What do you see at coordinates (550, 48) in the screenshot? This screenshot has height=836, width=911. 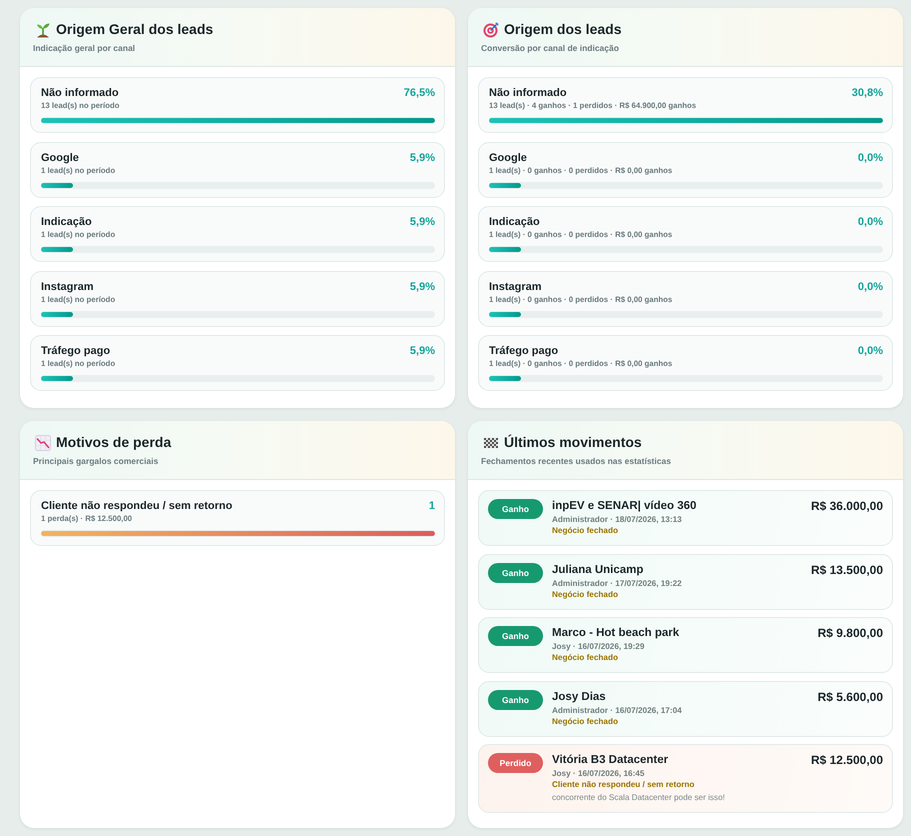 I see `card-subtitle: Conversão por canal de indicação` at bounding box center [550, 48].